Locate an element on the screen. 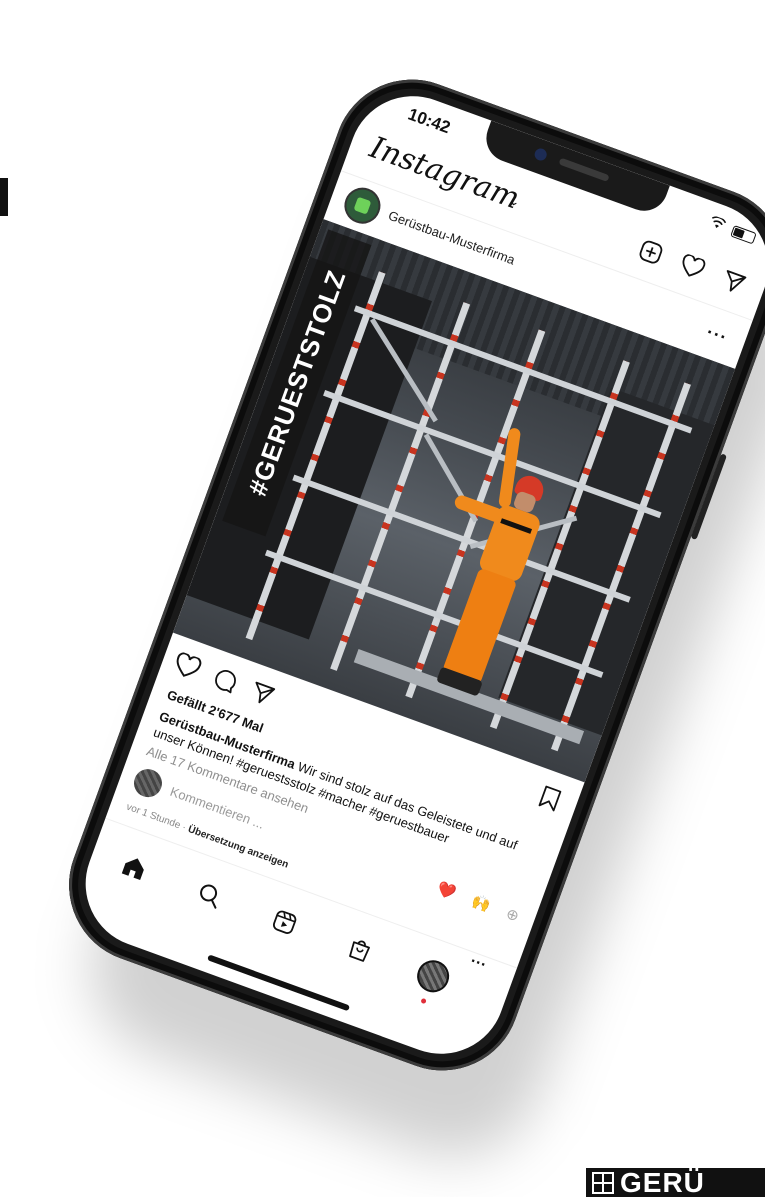  share-paper-plane-icon is located at coordinates (262, 694).